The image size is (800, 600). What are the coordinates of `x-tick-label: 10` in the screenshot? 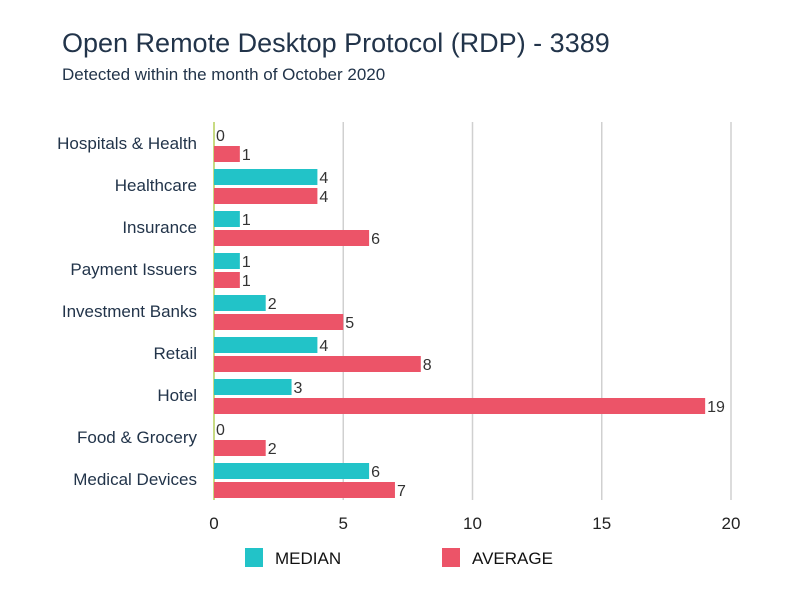 It's located at (472, 523).